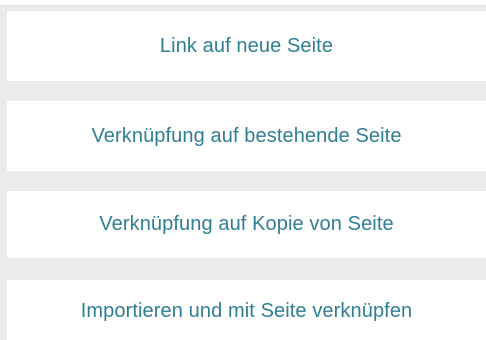 Image resolution: width=486 pixels, height=340 pixels. I want to click on top-divider, so click(243, 3).